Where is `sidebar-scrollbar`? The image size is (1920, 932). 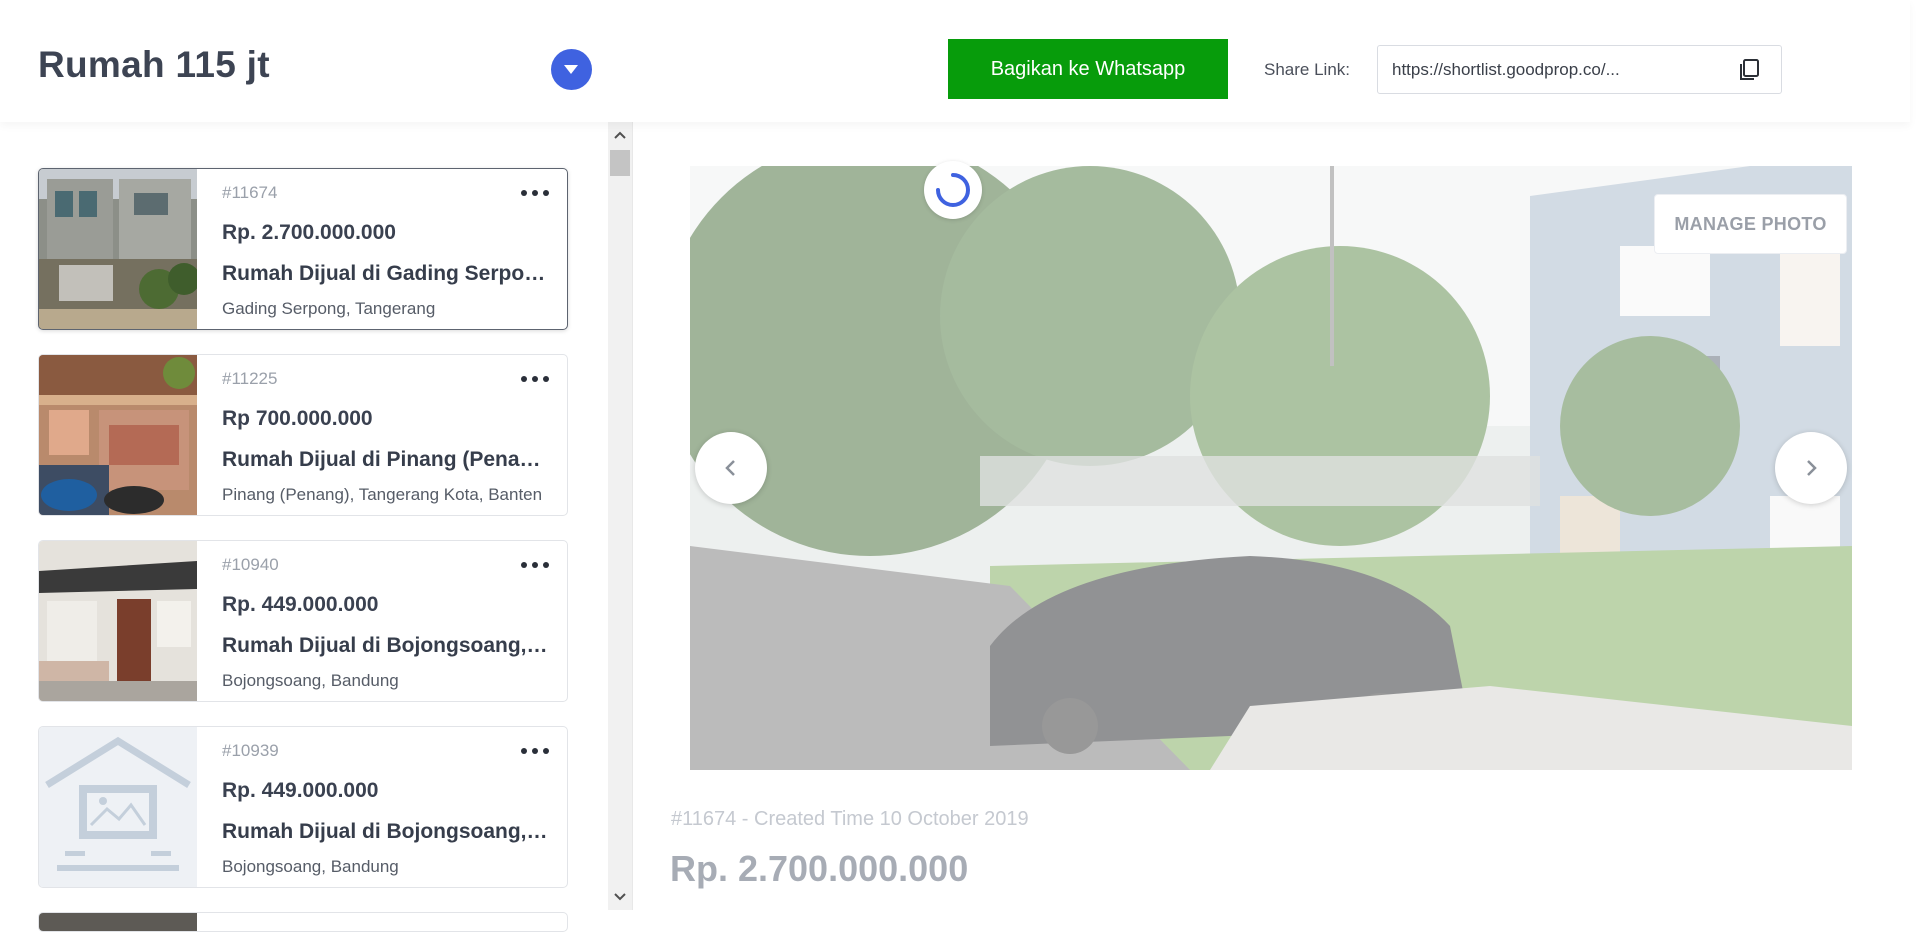
sidebar-scrollbar is located at coordinates (620, 516).